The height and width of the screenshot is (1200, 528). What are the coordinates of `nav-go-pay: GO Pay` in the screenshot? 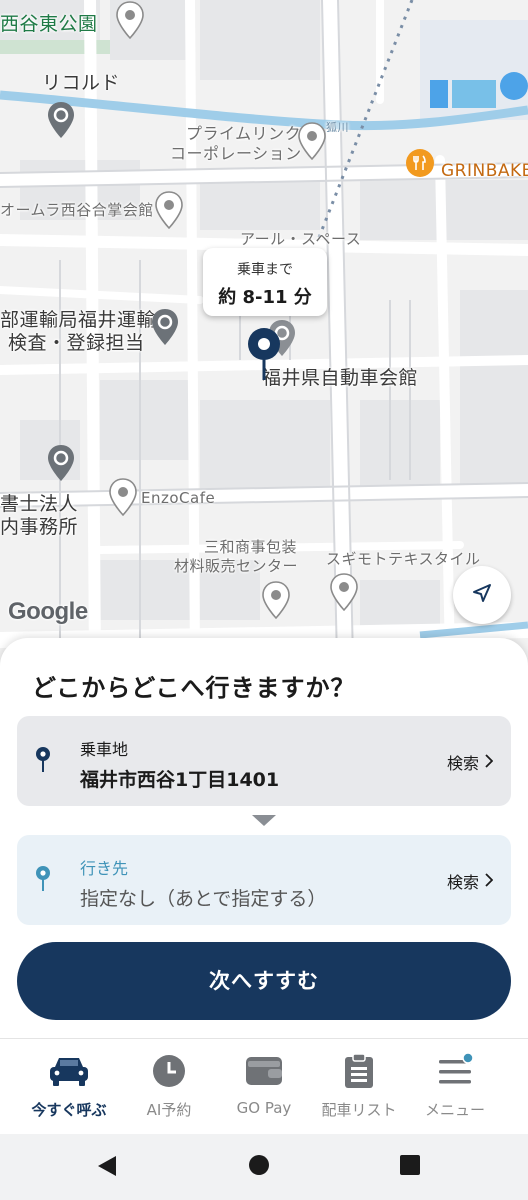 It's located at (264, 1087).